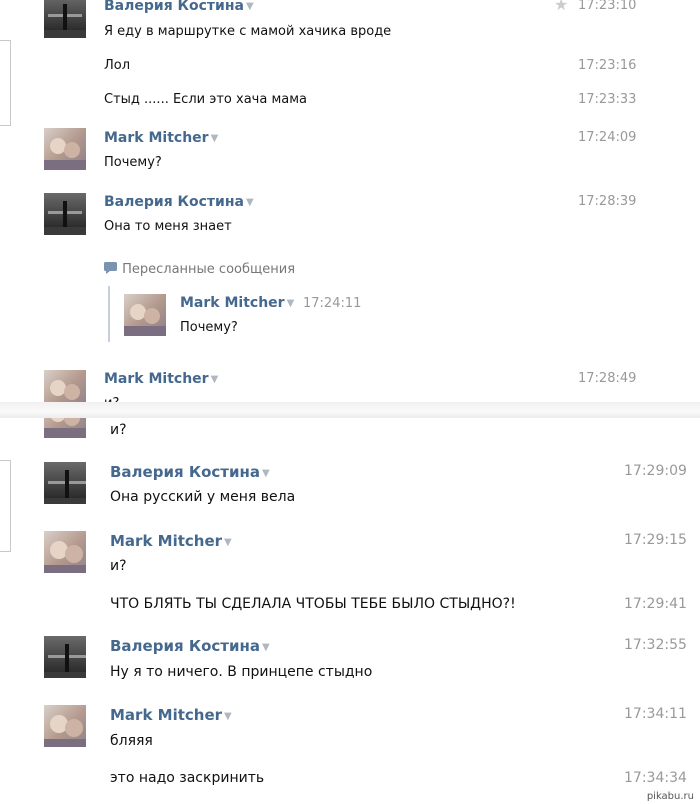  Describe the element at coordinates (655, 540) in the screenshot. I see `message-time: 17:29:15` at that location.